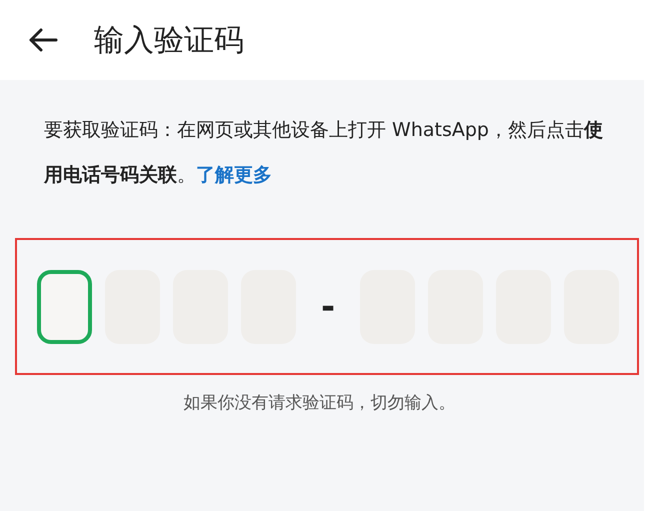 This screenshot has width=647, height=511. What do you see at coordinates (64, 307) in the screenshot?
I see `digit-field` at bounding box center [64, 307].